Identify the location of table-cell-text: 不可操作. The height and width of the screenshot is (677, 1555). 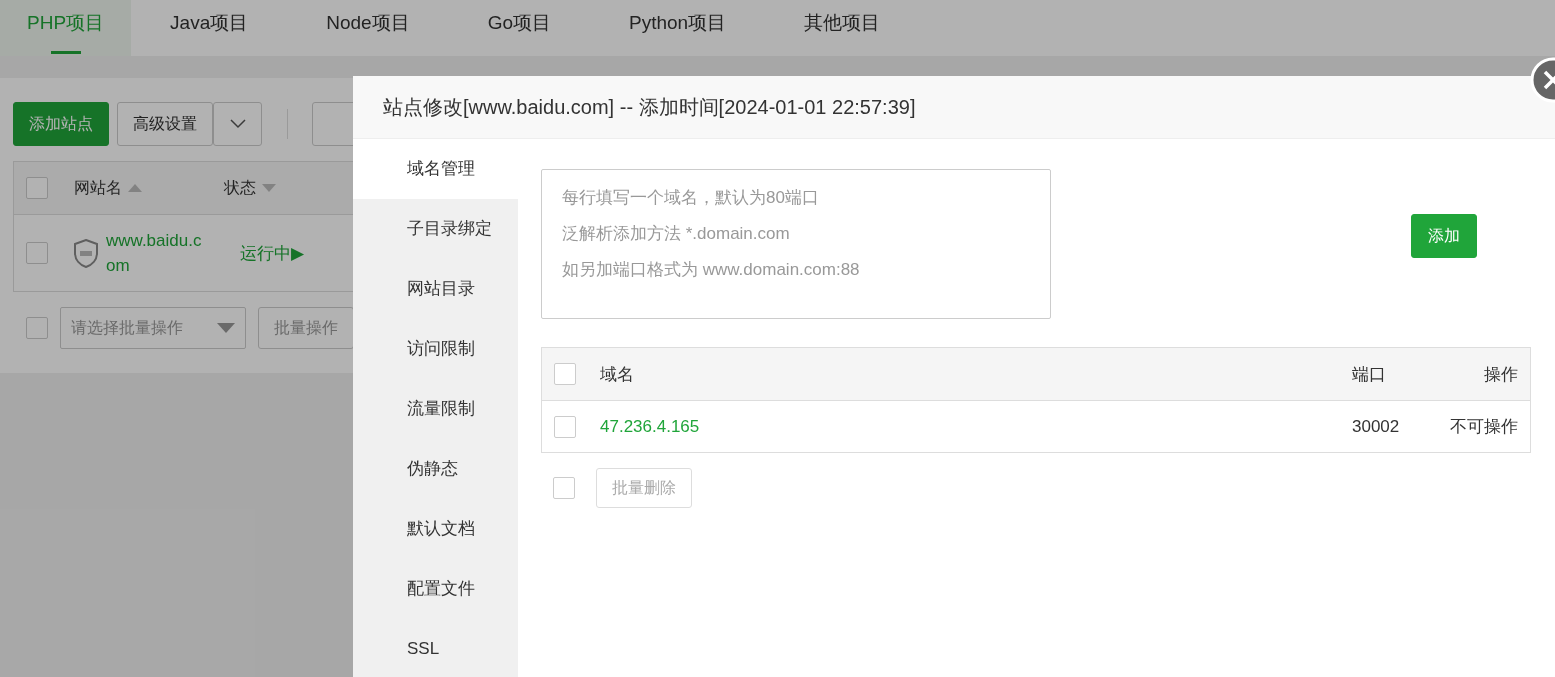
(1483, 427).